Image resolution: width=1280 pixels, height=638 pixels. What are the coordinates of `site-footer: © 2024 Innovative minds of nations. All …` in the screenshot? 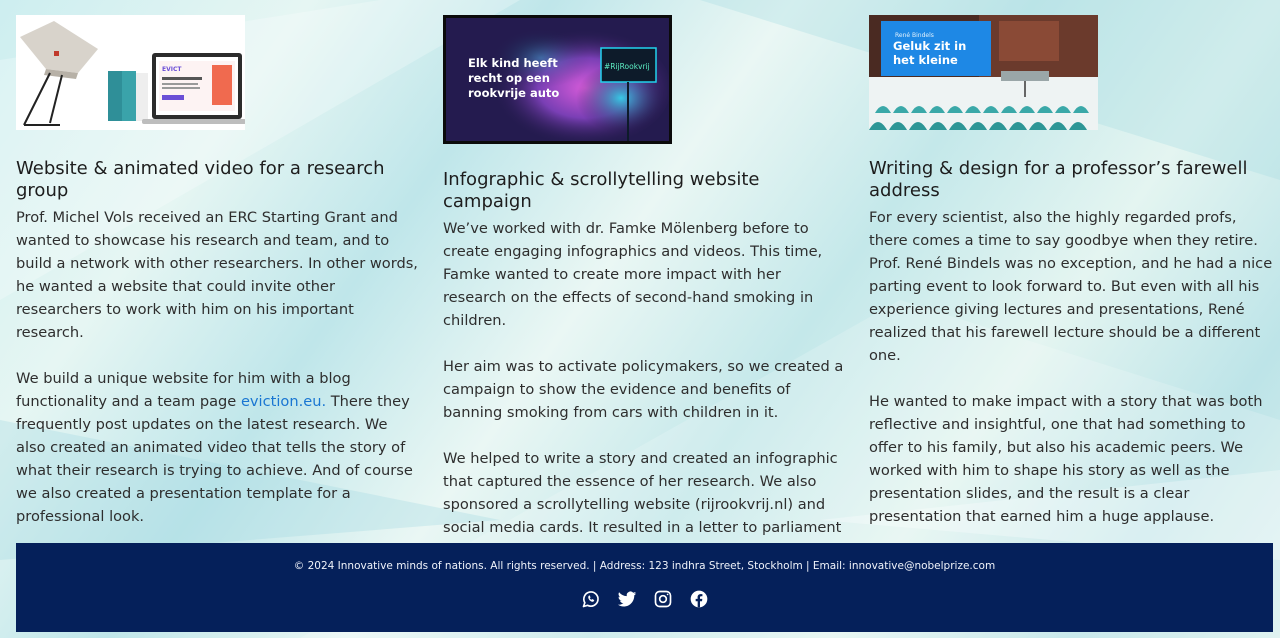 It's located at (644, 587).